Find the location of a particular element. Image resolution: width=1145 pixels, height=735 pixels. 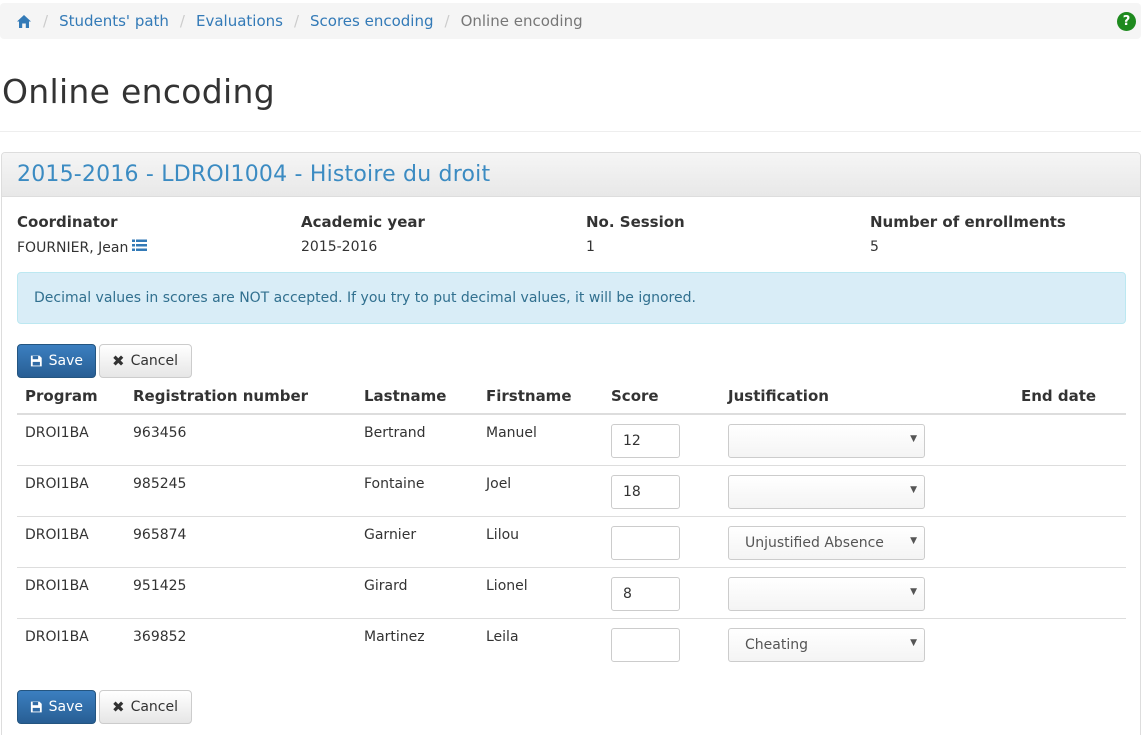

header-lastname: Lastname is located at coordinates (405, 396).